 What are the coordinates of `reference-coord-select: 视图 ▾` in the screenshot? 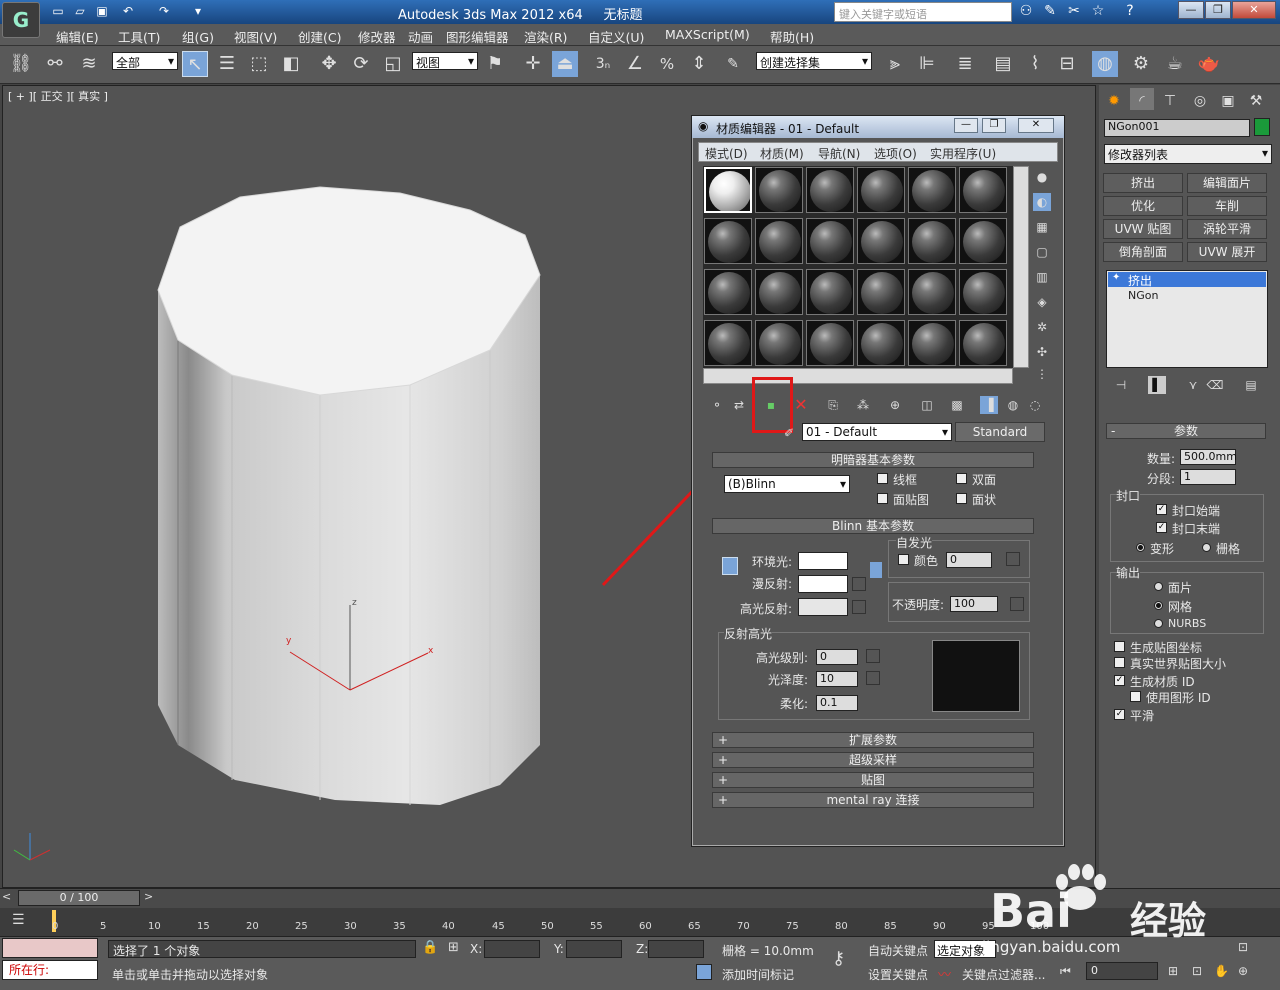 It's located at (445, 61).